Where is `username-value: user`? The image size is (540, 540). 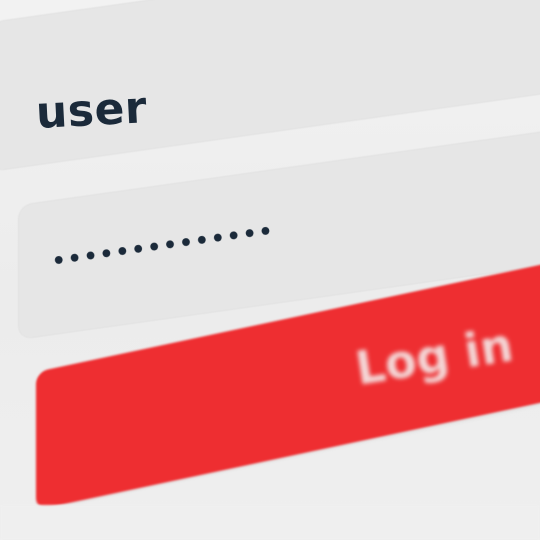
username-value: user is located at coordinates (91, 110).